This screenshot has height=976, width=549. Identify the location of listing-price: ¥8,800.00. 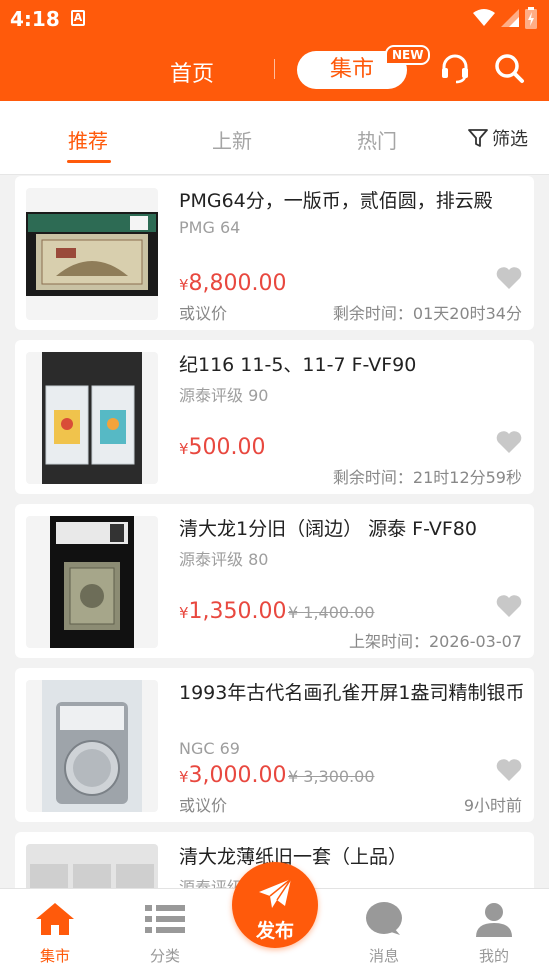
(233, 283).